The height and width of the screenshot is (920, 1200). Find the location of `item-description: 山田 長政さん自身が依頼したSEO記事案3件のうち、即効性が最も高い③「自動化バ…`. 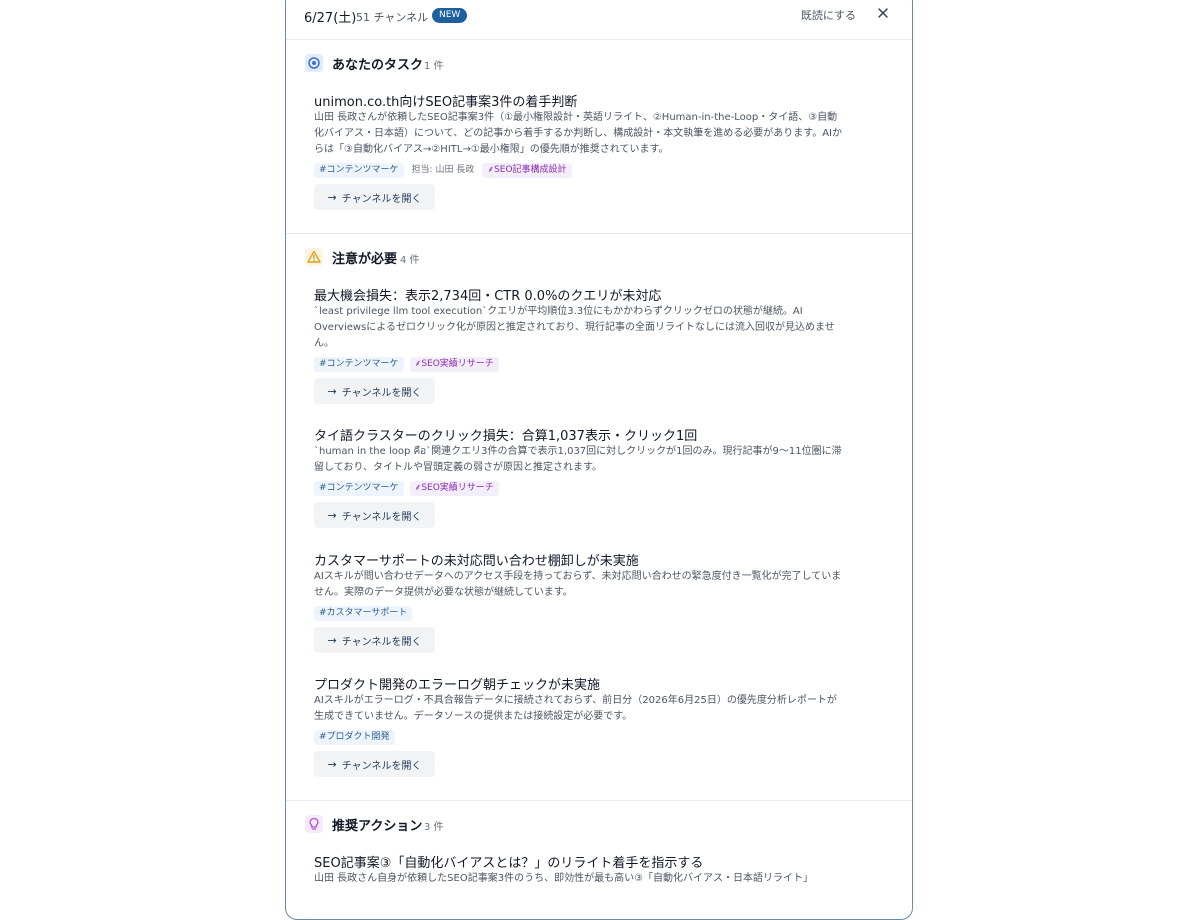

item-description: 山田 長政さん自身が依頼したSEO記事案3件のうち、即効性が最も高い③「自動化バ… is located at coordinates (564, 878).